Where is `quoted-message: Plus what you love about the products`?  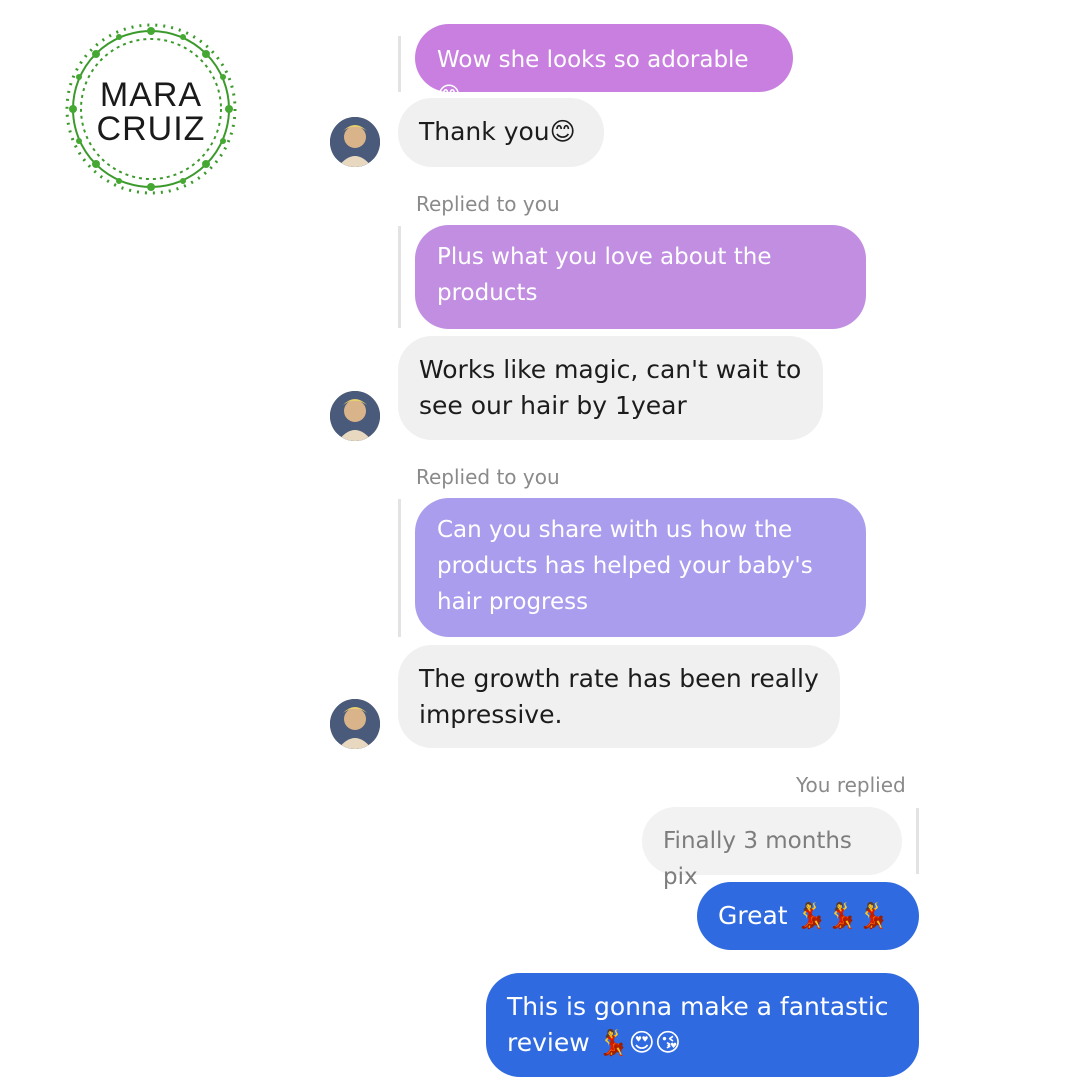 quoted-message: Plus what you love about the products is located at coordinates (640, 277).